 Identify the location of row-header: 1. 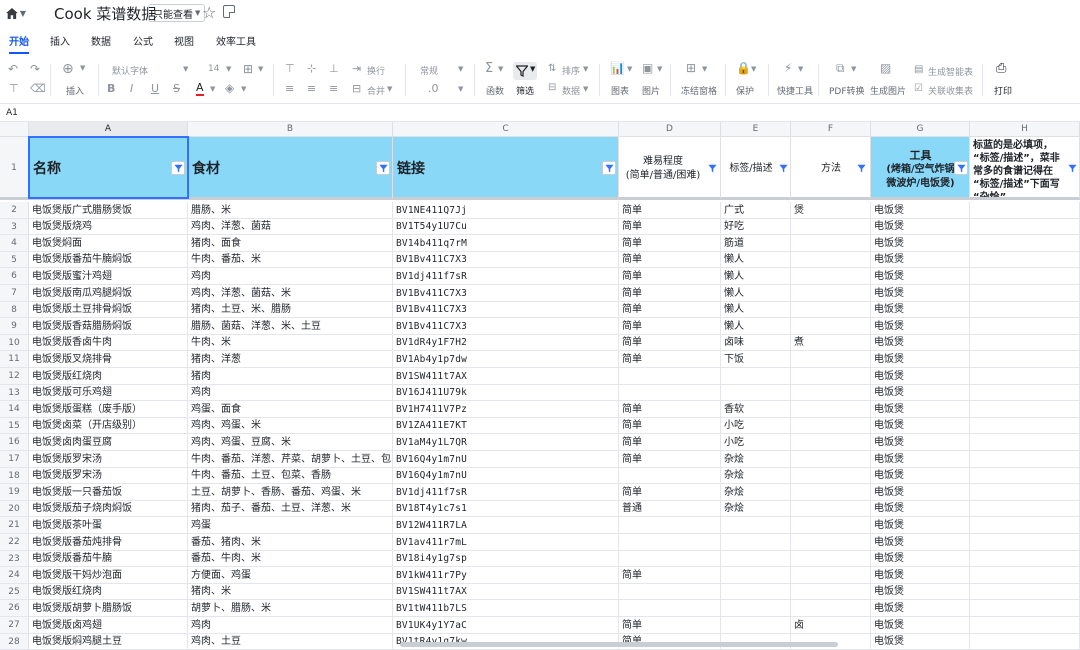
(14, 168).